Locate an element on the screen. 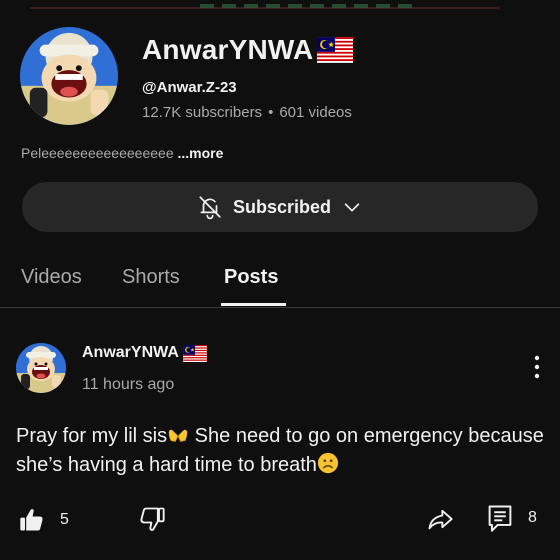 Image resolution: width=560 pixels, height=560 pixels. post-author-name: AnwarYNWA is located at coordinates (130, 352).